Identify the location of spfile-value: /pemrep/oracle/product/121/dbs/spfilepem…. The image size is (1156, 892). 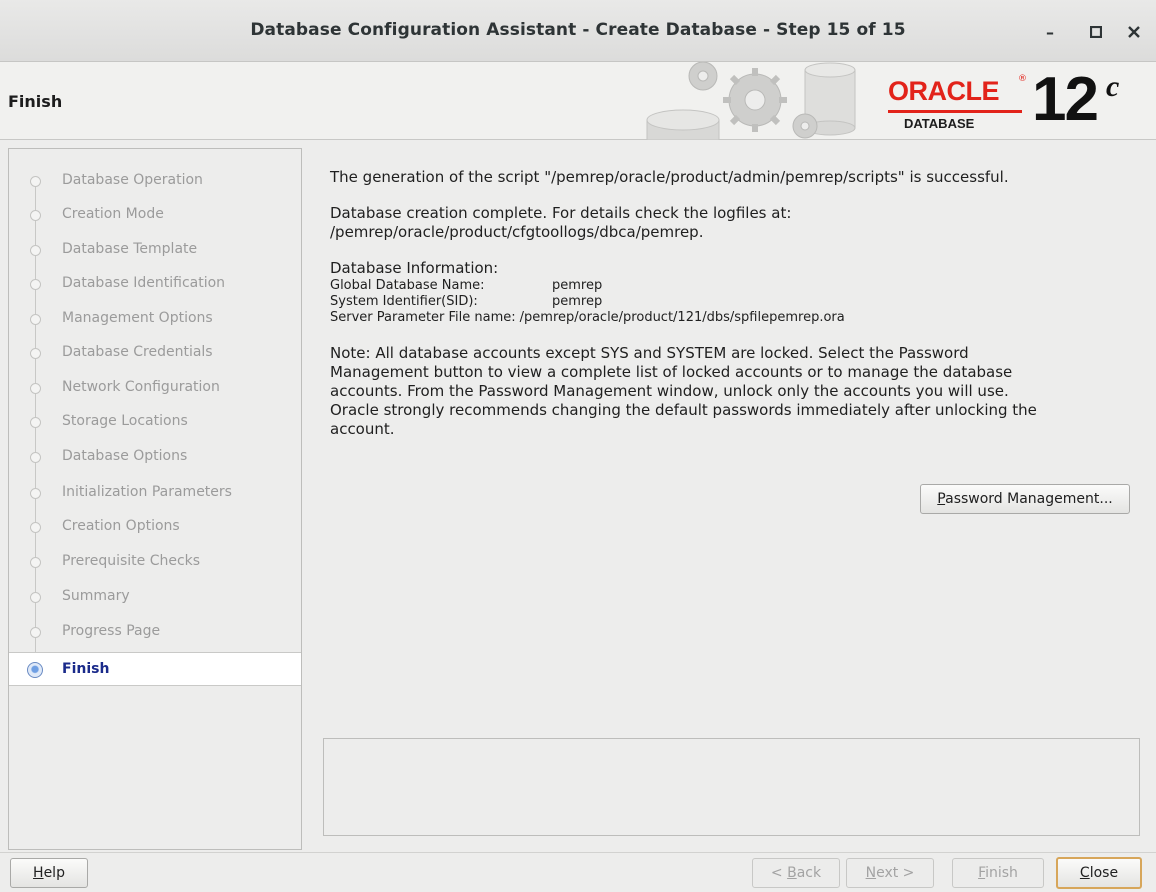
(682, 317).